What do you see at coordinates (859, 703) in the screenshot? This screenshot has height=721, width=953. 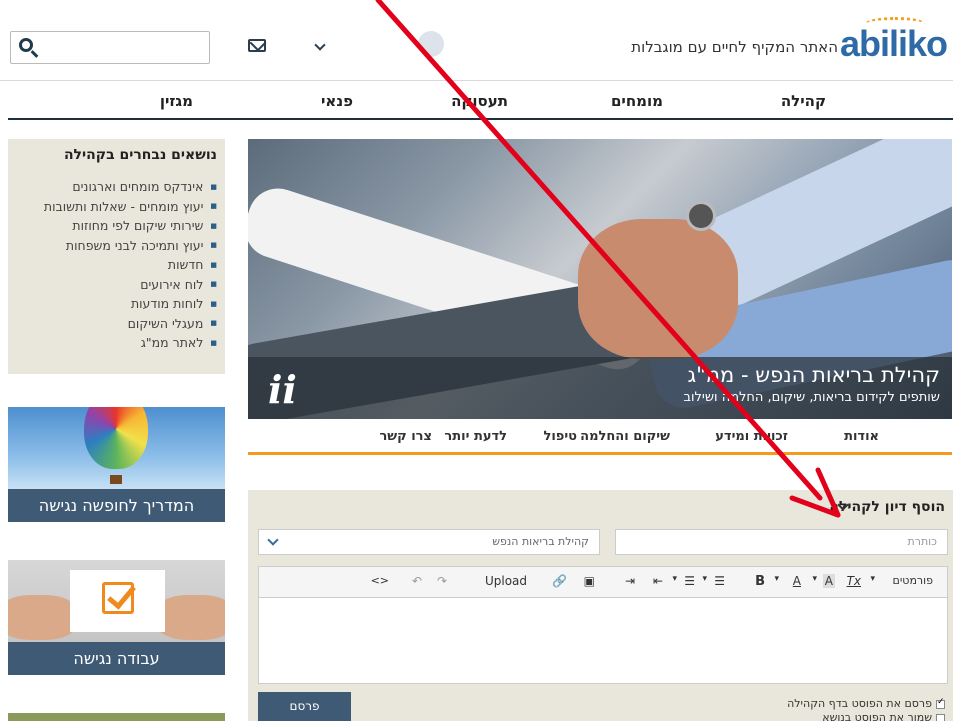 I see `checkbox-label: פרסם את הפוסט בדף הקהילה` at bounding box center [859, 703].